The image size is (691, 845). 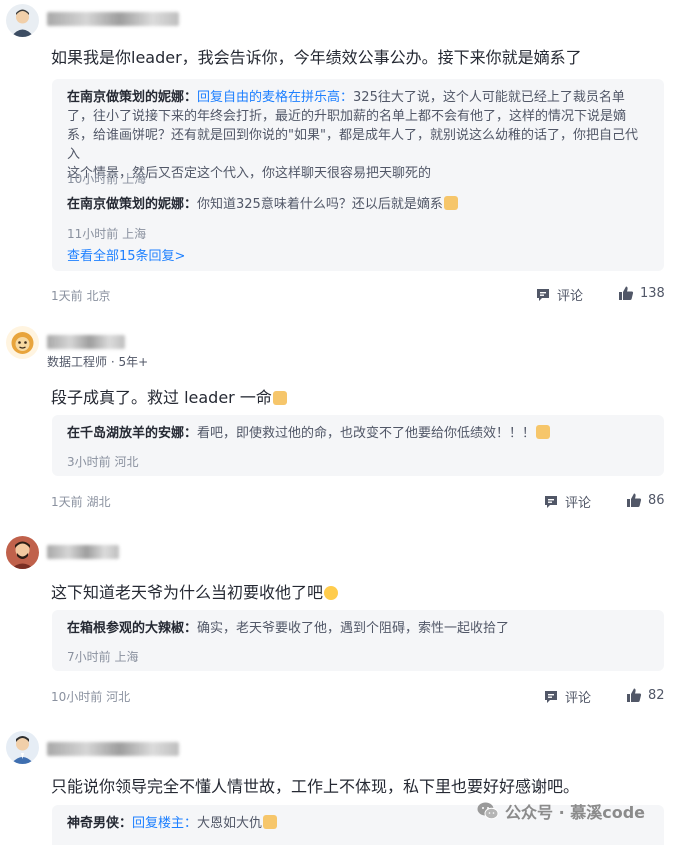 I want to click on user-title: 数据工程师 · 5年+, so click(x=98, y=362).